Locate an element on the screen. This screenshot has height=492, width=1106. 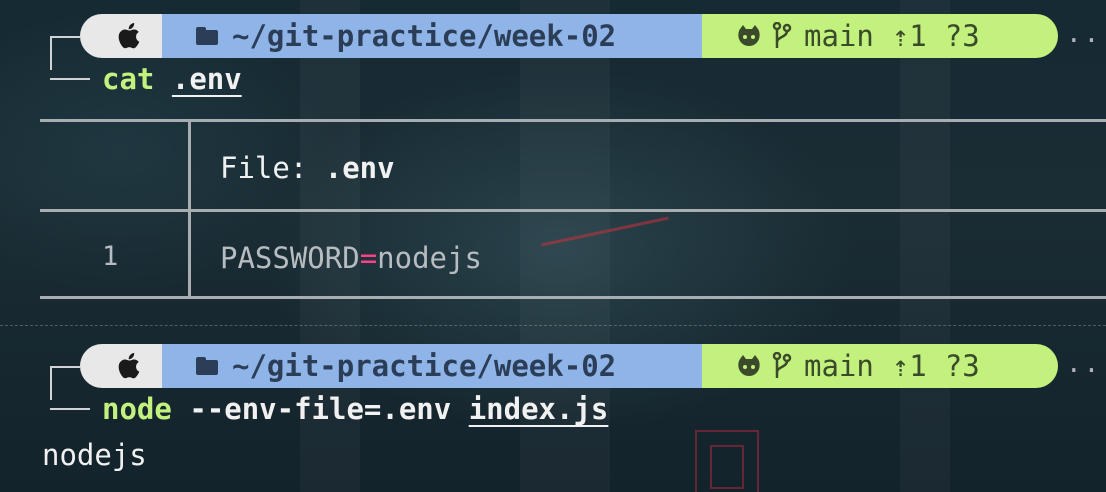
file-header: File: .env is located at coordinates (307, 168).